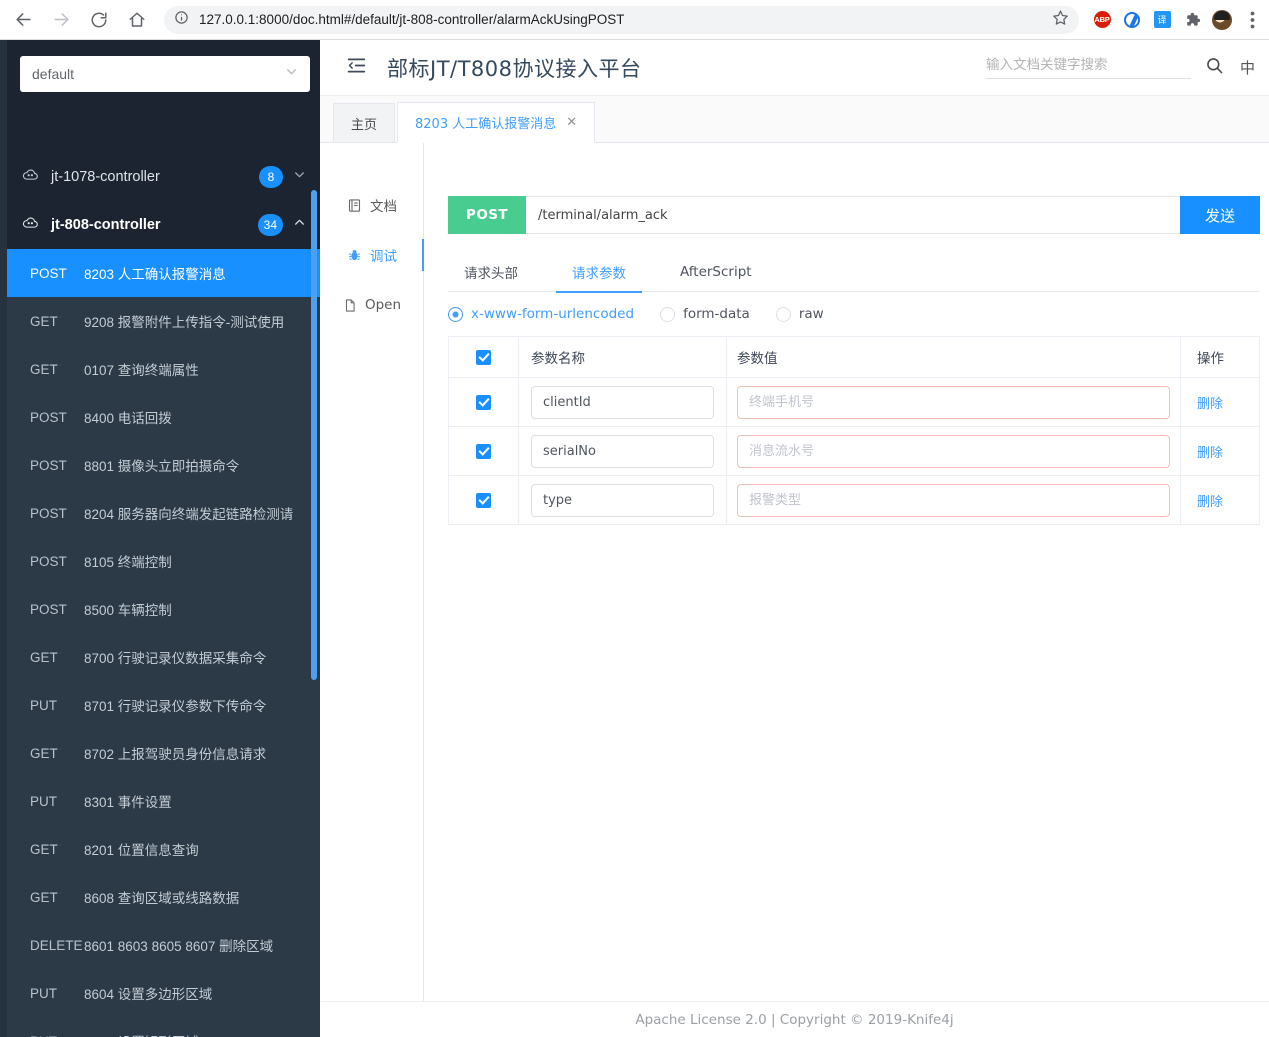 Image resolution: width=1269 pixels, height=1037 pixels. I want to click on sidebar-group-jt-1078-controller: jt-1078-controller 8, so click(160, 177).